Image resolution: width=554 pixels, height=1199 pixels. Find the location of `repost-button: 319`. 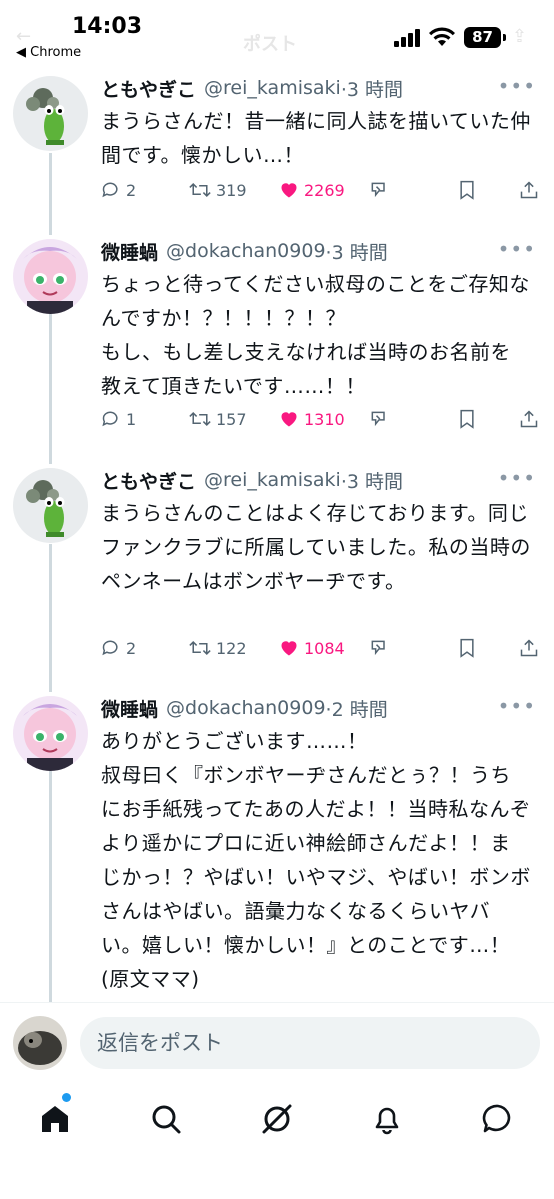

repost-button: 319 is located at coordinates (218, 190).